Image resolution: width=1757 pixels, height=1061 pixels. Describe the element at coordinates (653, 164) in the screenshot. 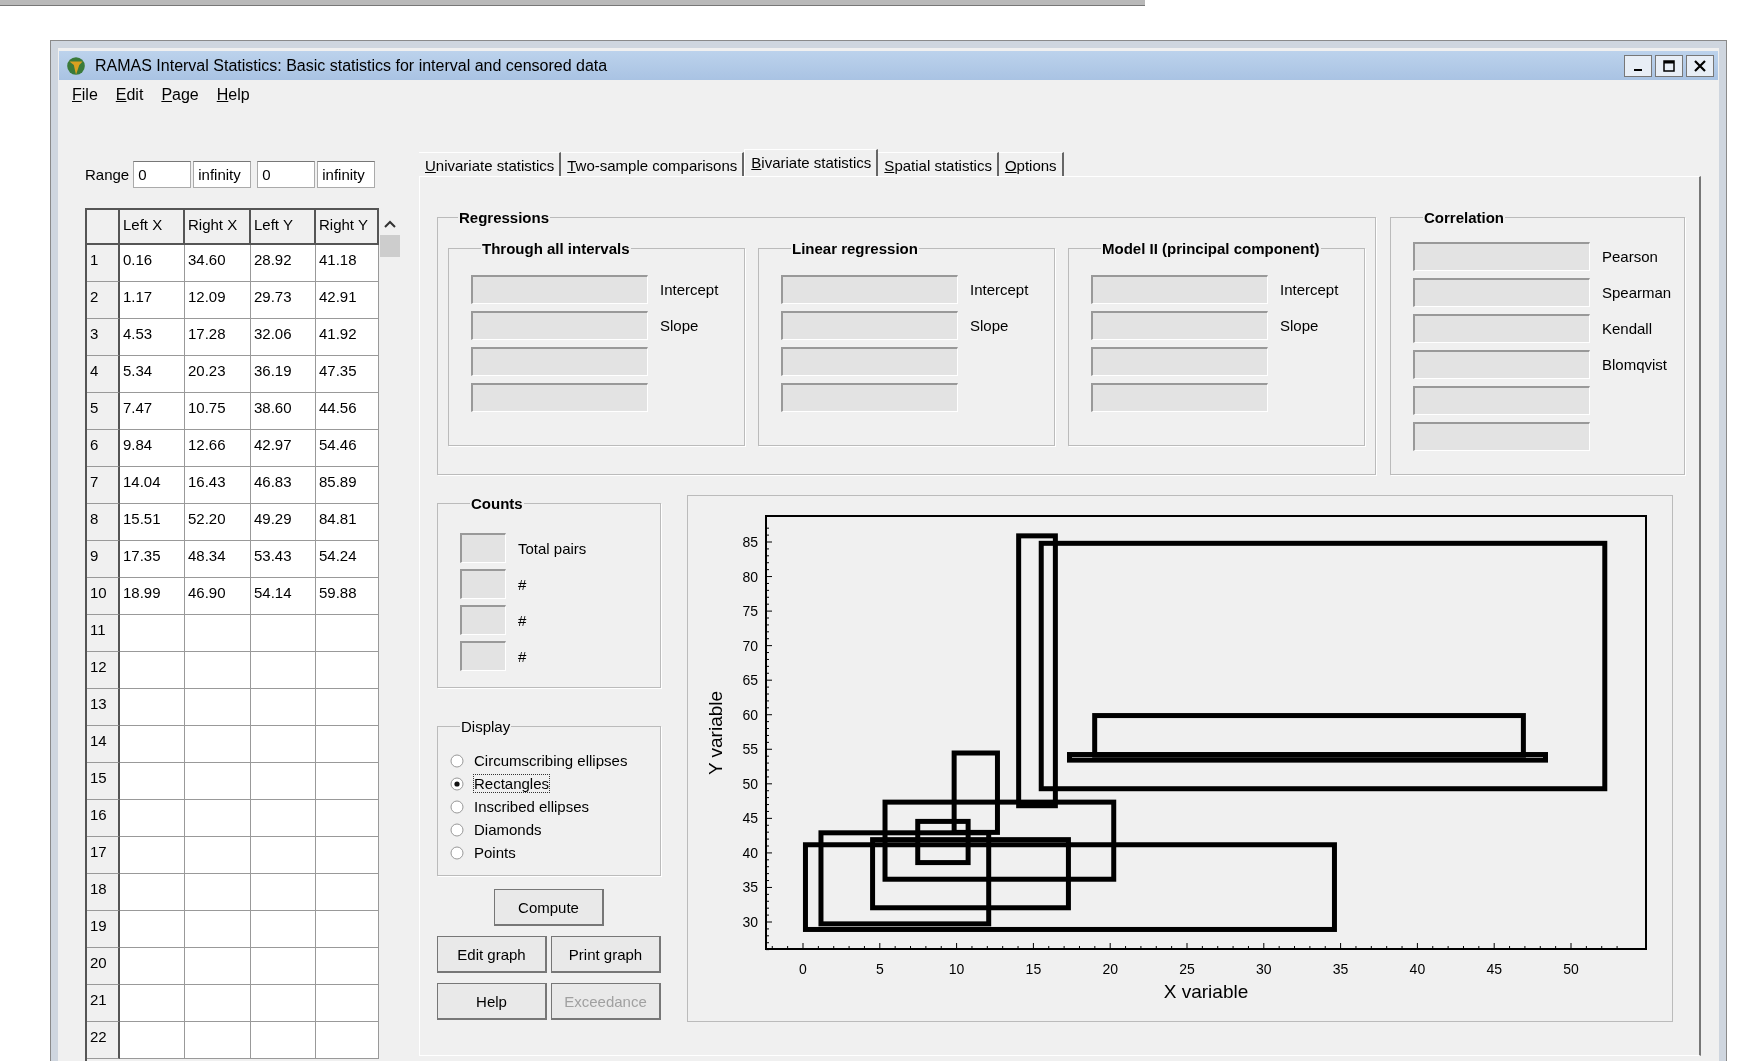

I see `tab: Two-sample comparisons` at that location.